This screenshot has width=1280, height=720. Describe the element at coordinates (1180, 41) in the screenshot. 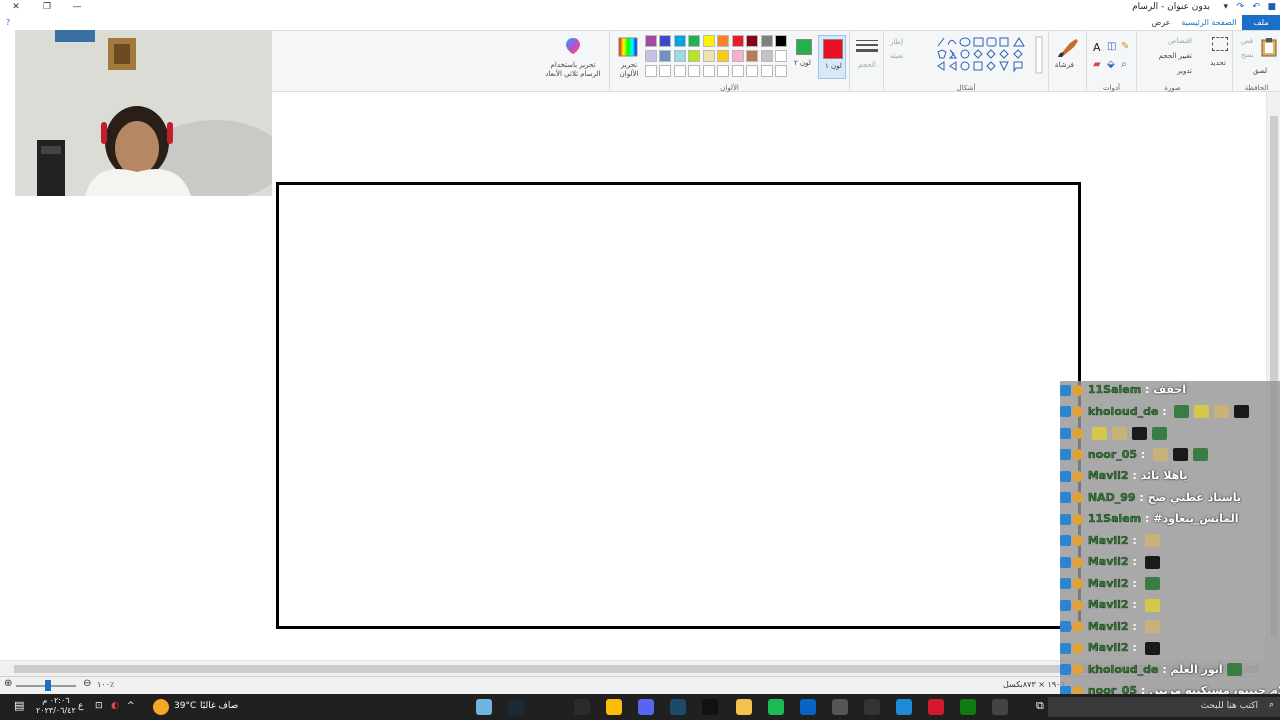

I see `crop-label: اقتصاص` at that location.